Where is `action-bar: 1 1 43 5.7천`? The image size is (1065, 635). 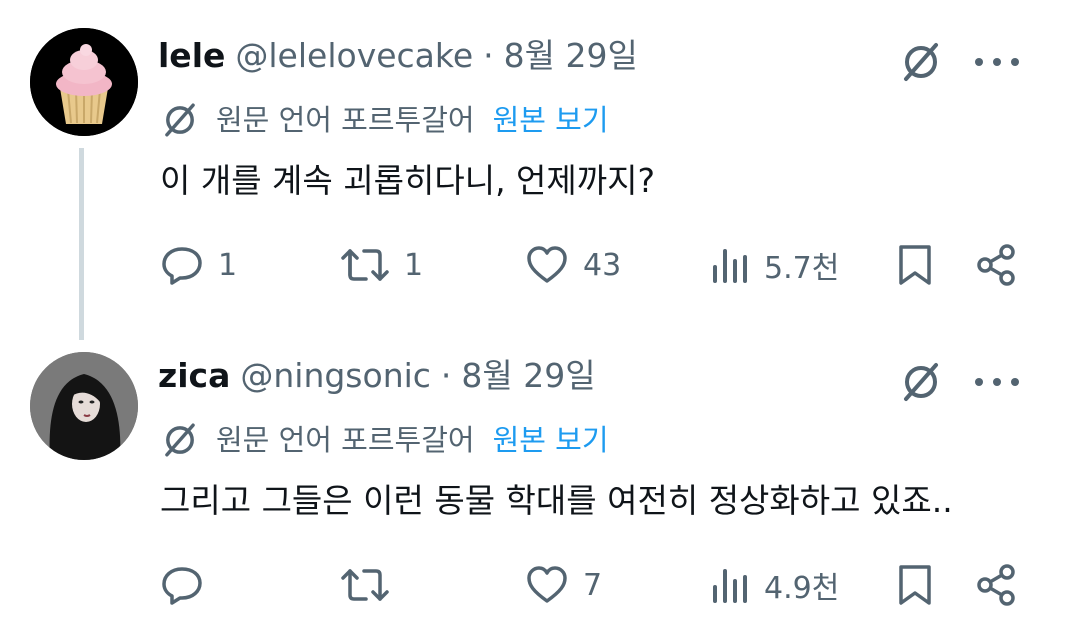 action-bar: 1 1 43 5.7천 is located at coordinates (595, 265).